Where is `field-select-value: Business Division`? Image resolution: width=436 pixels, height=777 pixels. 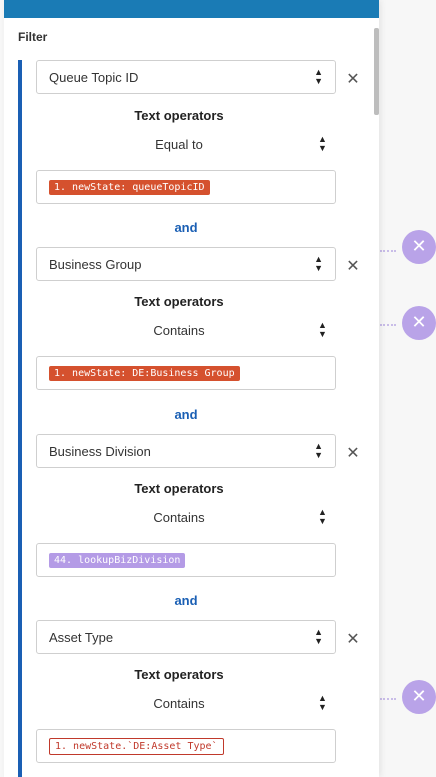
field-select-value: Business Division is located at coordinates (100, 451).